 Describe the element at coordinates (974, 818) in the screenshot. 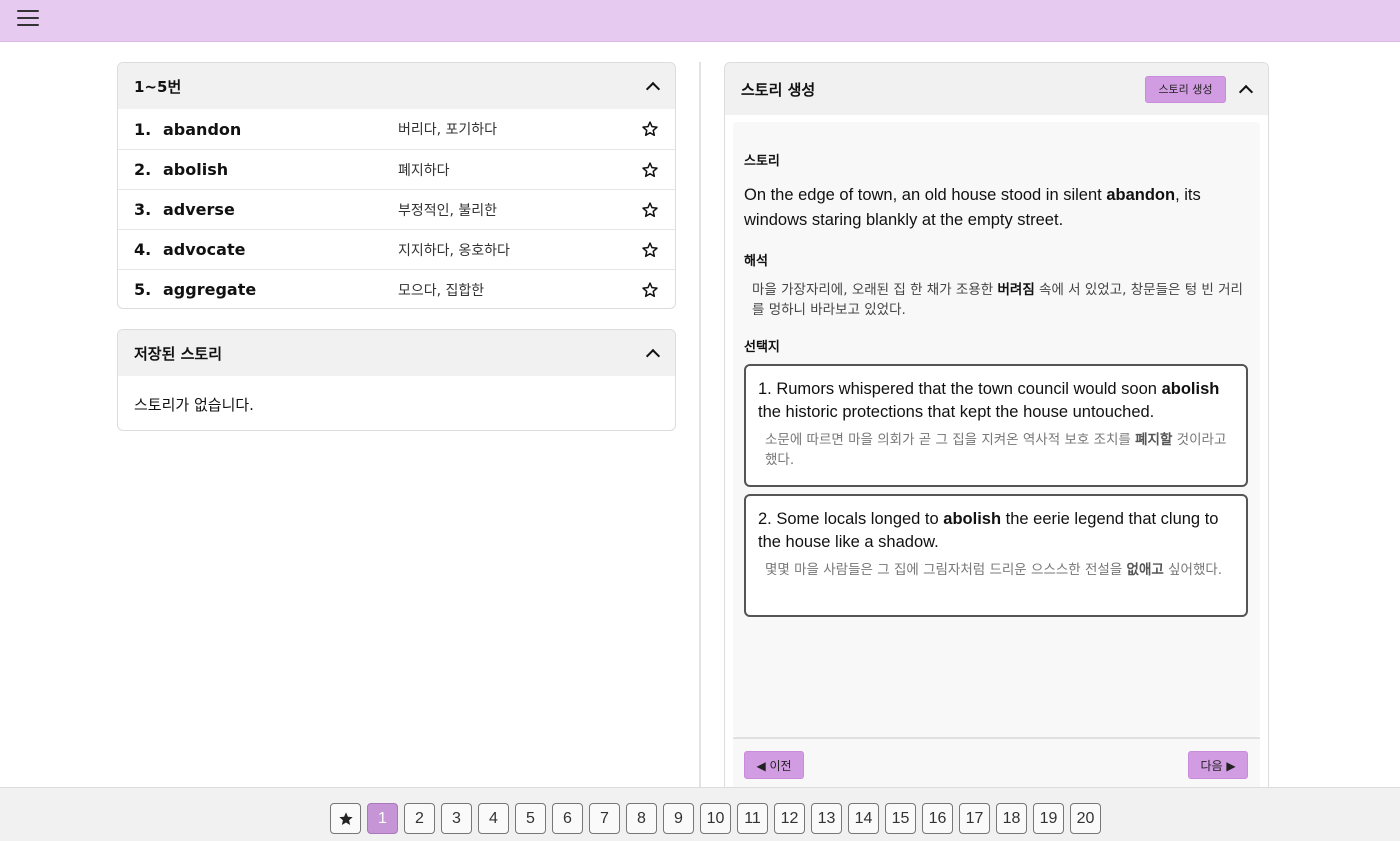

I see `page-button-17: 17` at that location.